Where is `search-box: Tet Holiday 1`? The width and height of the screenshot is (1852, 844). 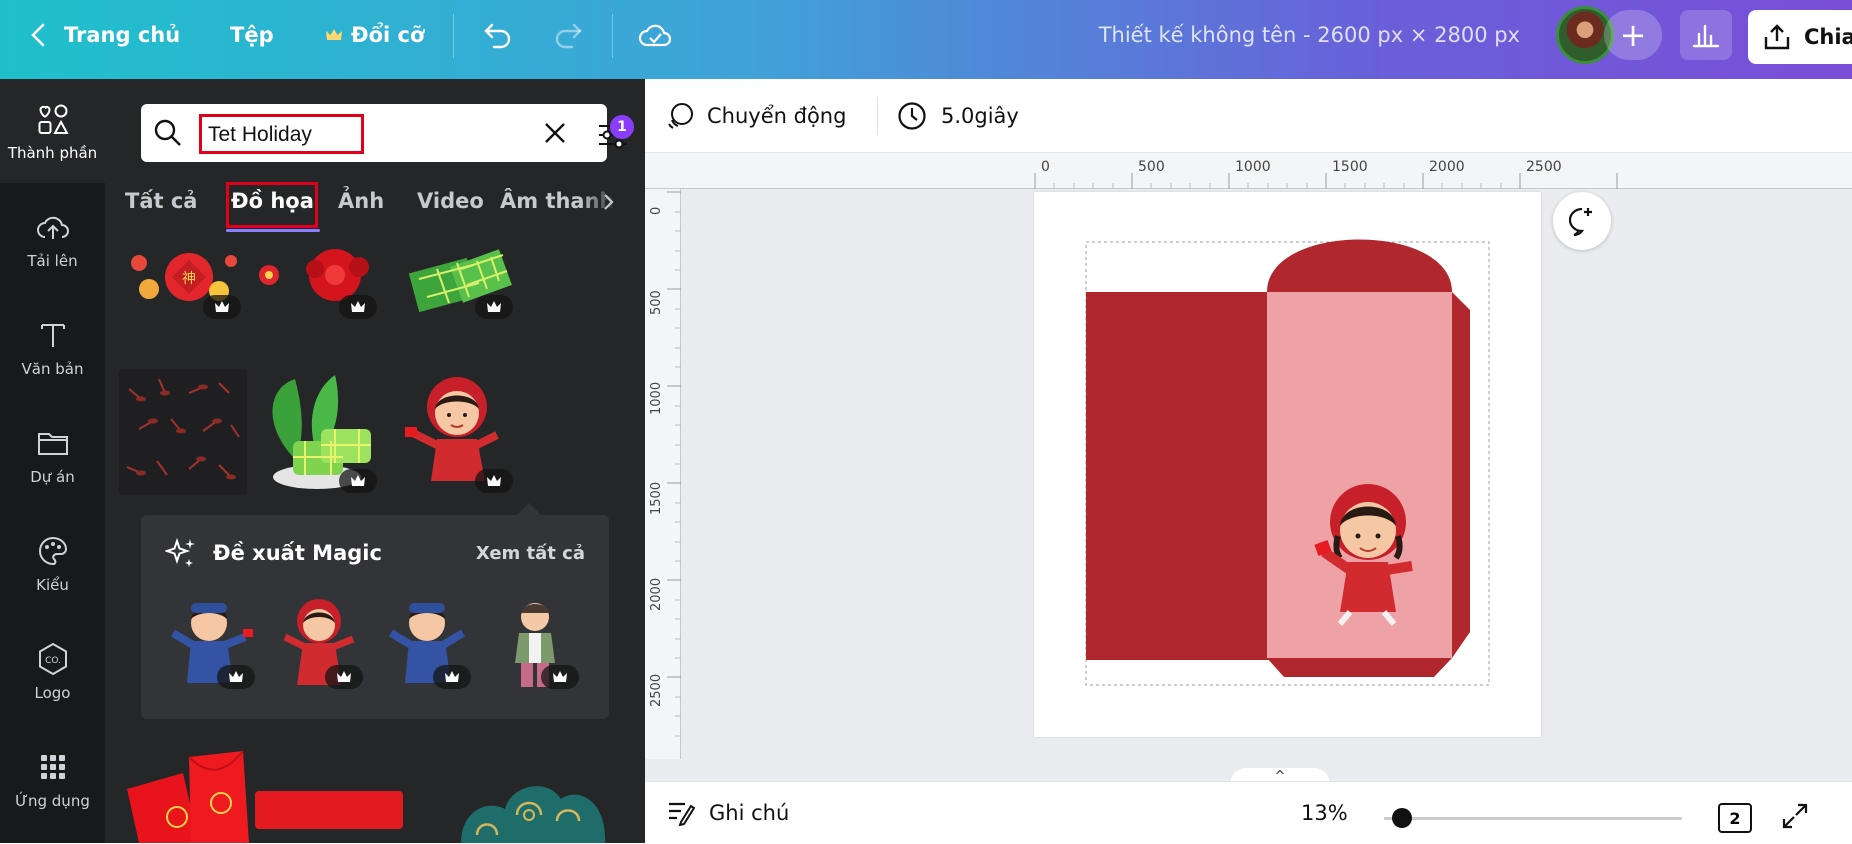 search-box: Tet Holiday 1 is located at coordinates (387, 133).